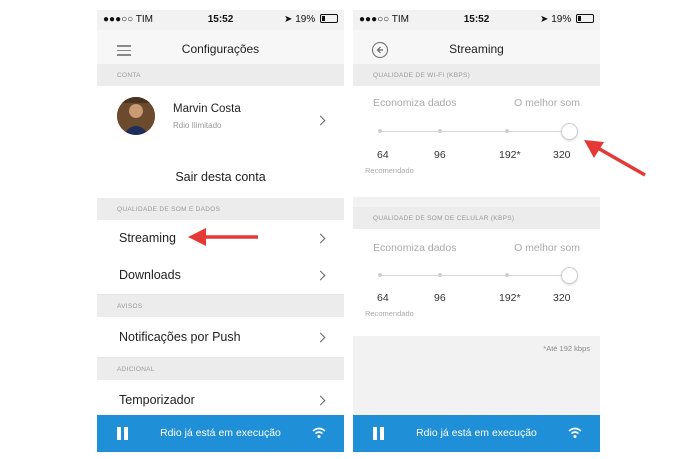  Describe the element at coordinates (147, 238) in the screenshot. I see `settings-item-label: Streaming` at that location.